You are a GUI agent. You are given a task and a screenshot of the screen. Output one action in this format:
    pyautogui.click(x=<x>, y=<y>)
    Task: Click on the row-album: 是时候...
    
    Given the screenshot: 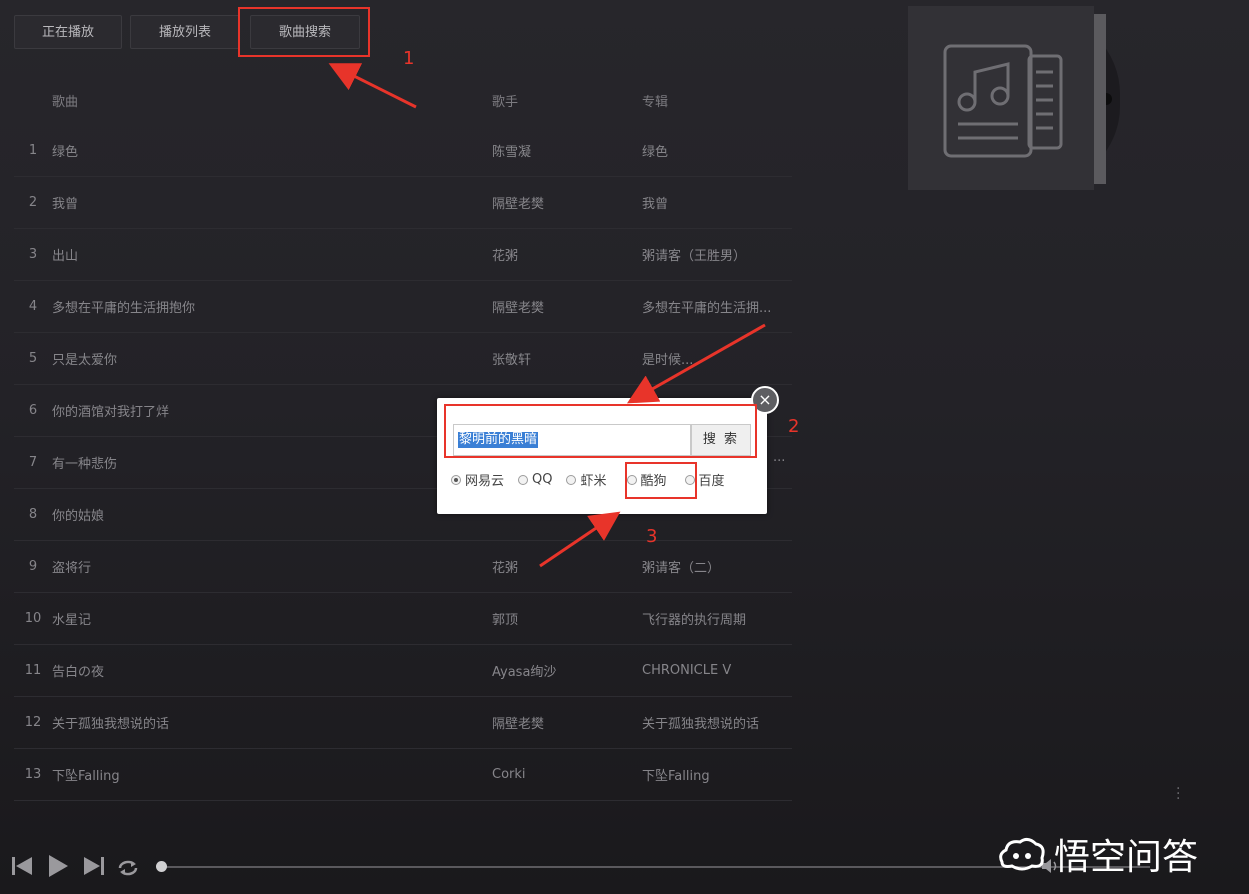 What is the action you would take?
    pyautogui.click(x=668, y=360)
    